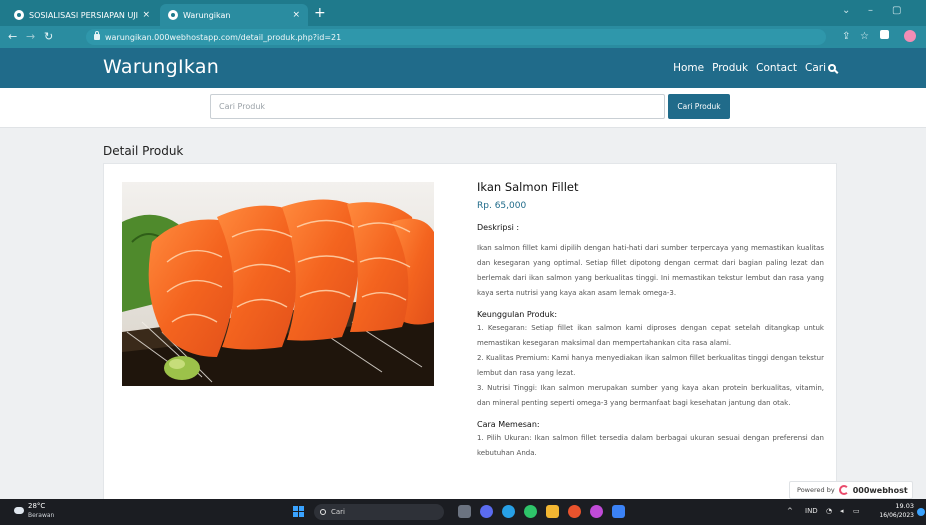 This screenshot has height=525, width=926. I want to click on meet-icon, so click(486, 511).